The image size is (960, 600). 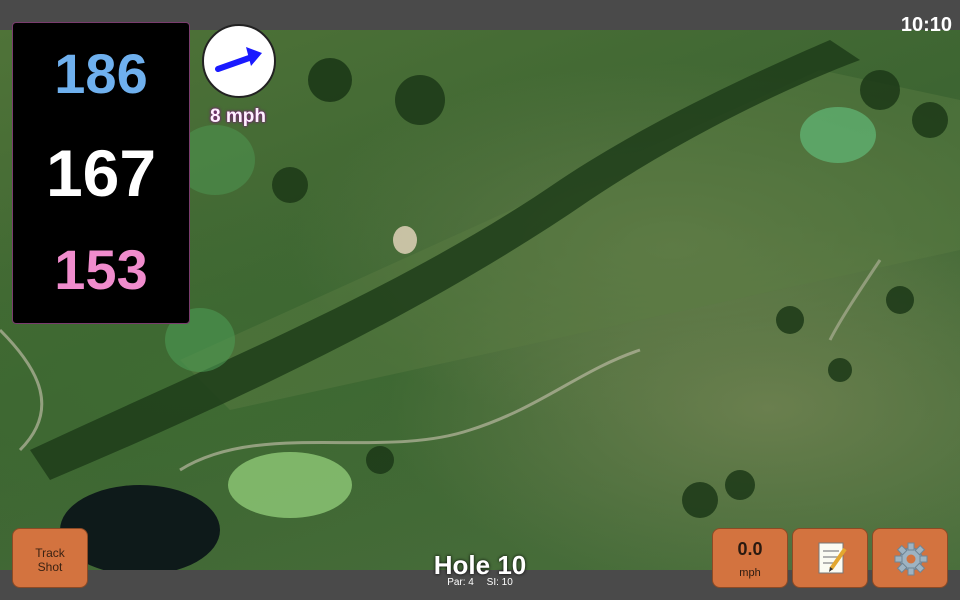 I want to click on track-shot-button: Track Shot, so click(x=50, y=558).